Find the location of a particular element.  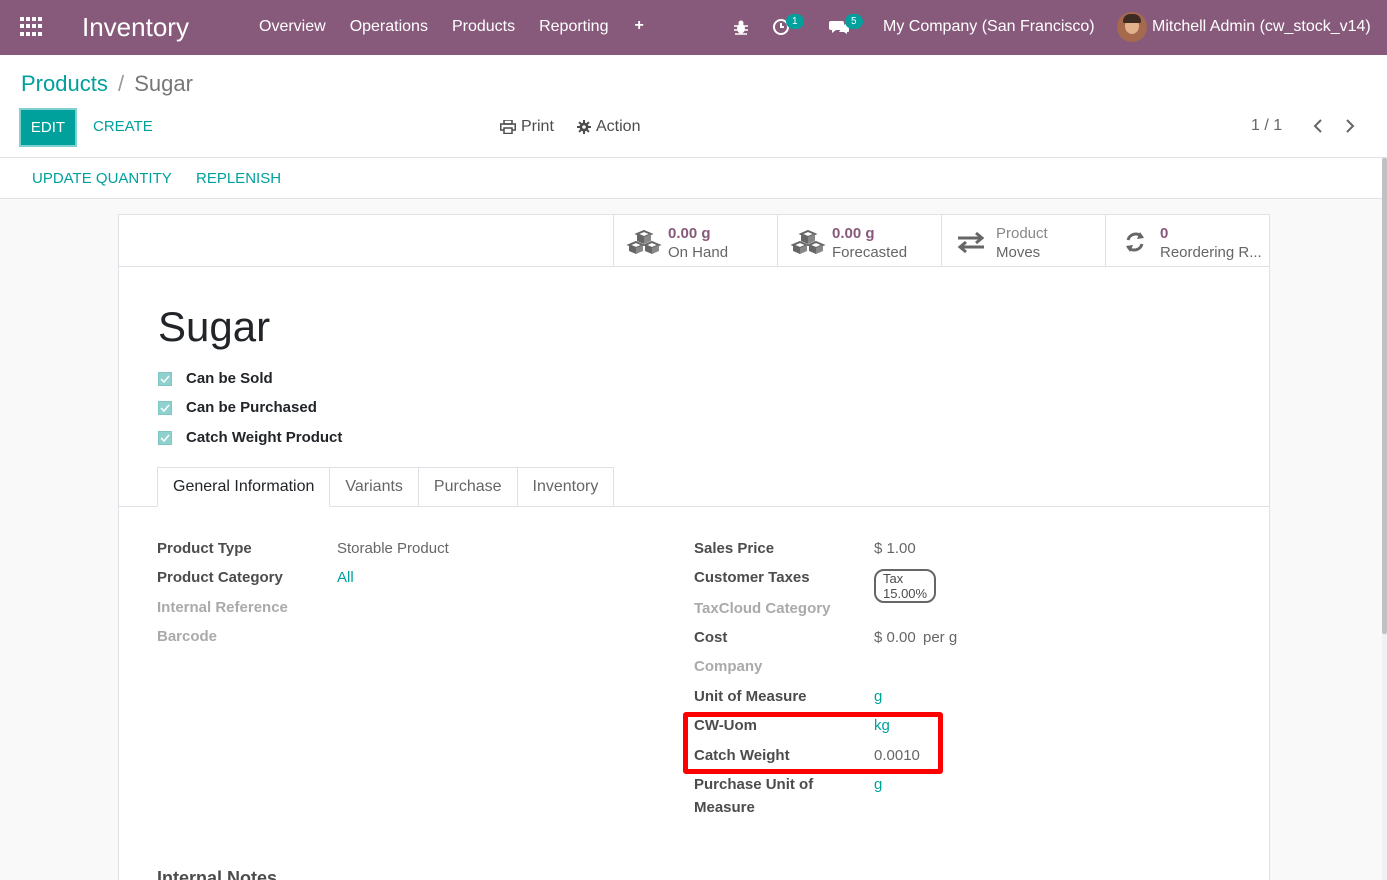

pager-previous-icon is located at coordinates (1318, 126).